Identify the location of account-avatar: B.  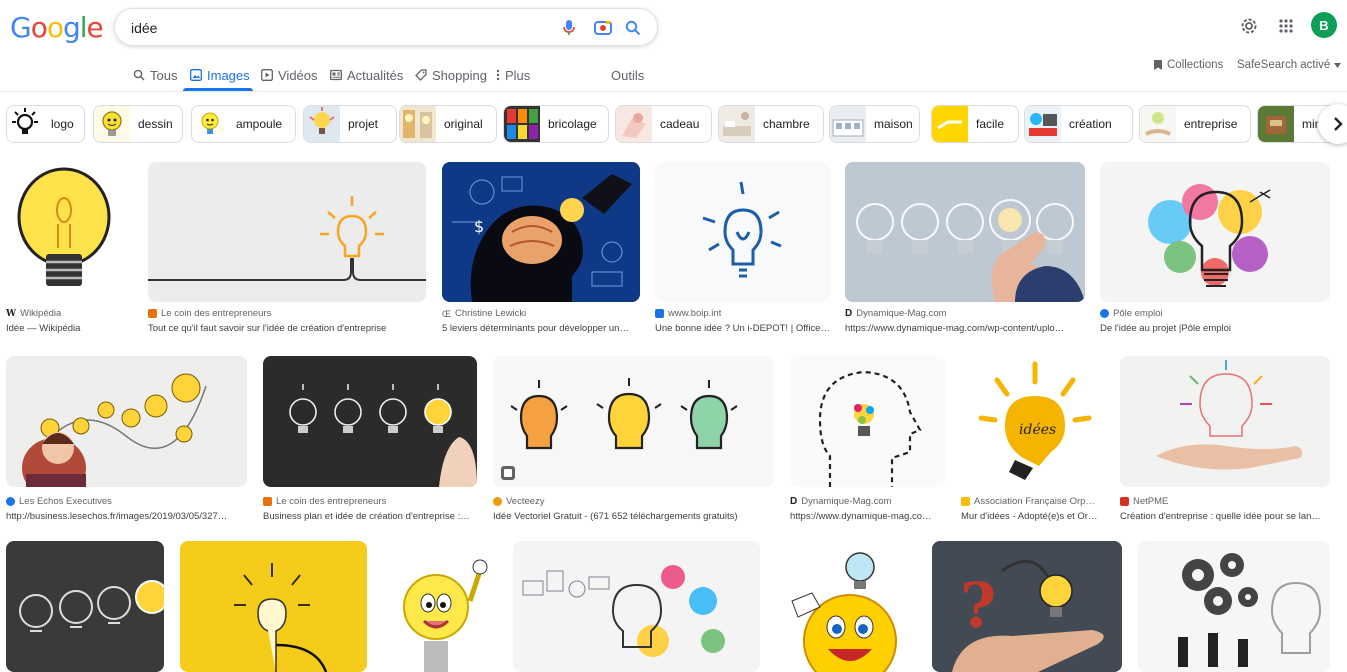
(1324, 25).